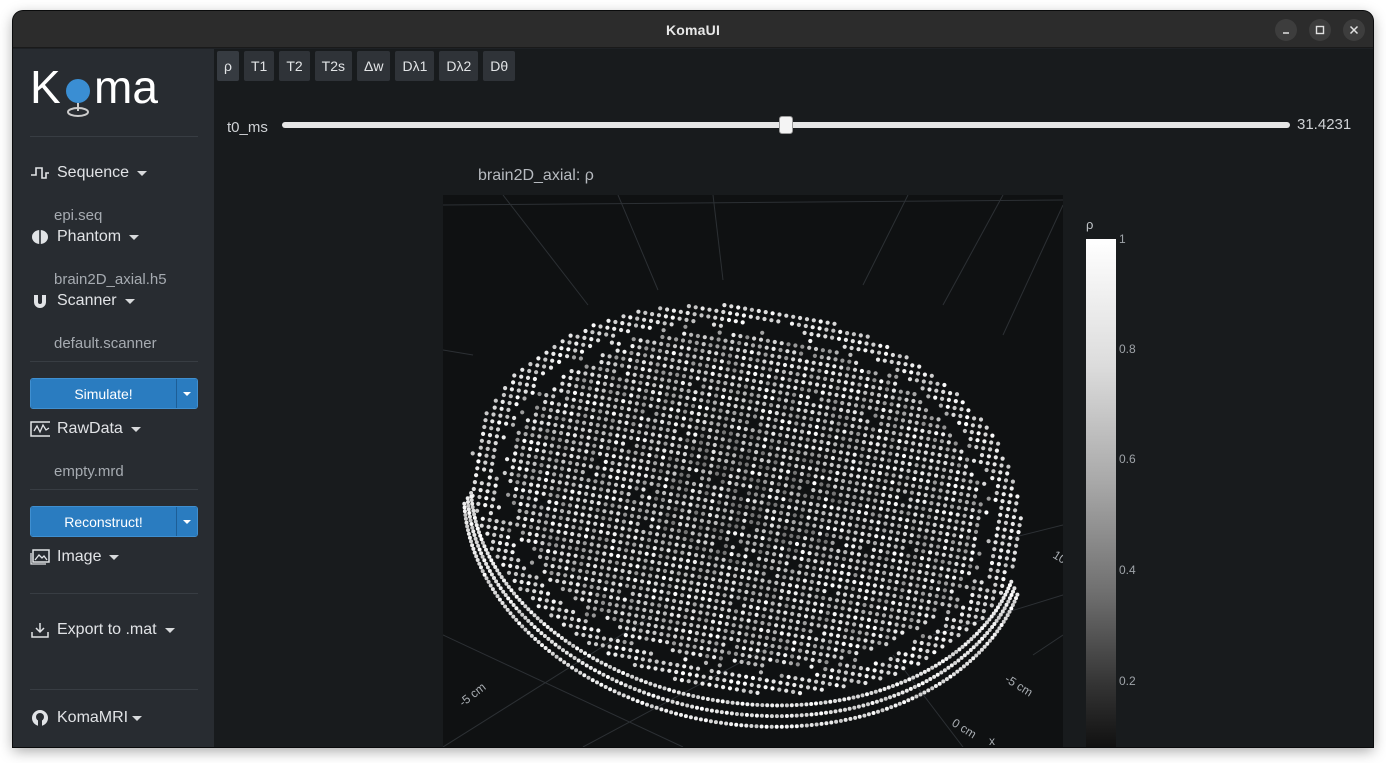 The image size is (1386, 763). I want to click on image-icon, so click(40, 557).